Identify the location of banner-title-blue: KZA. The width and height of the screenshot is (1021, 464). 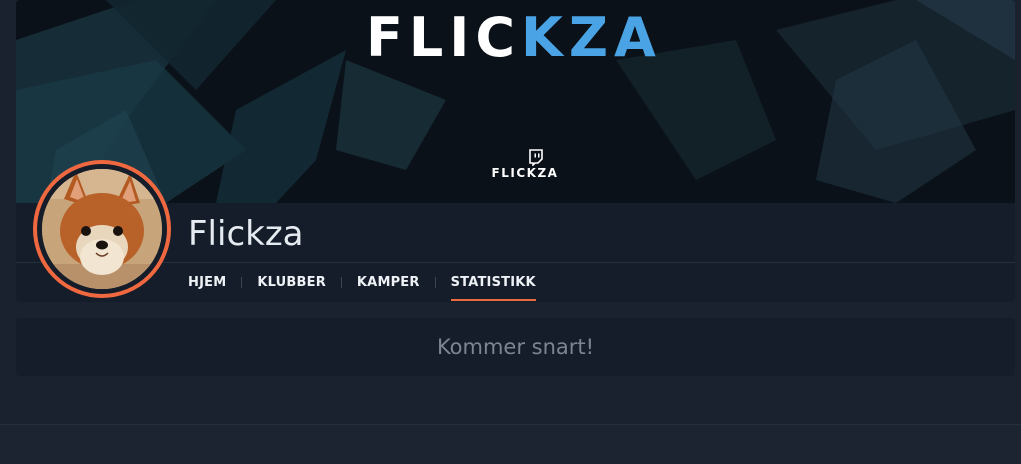
(591, 37).